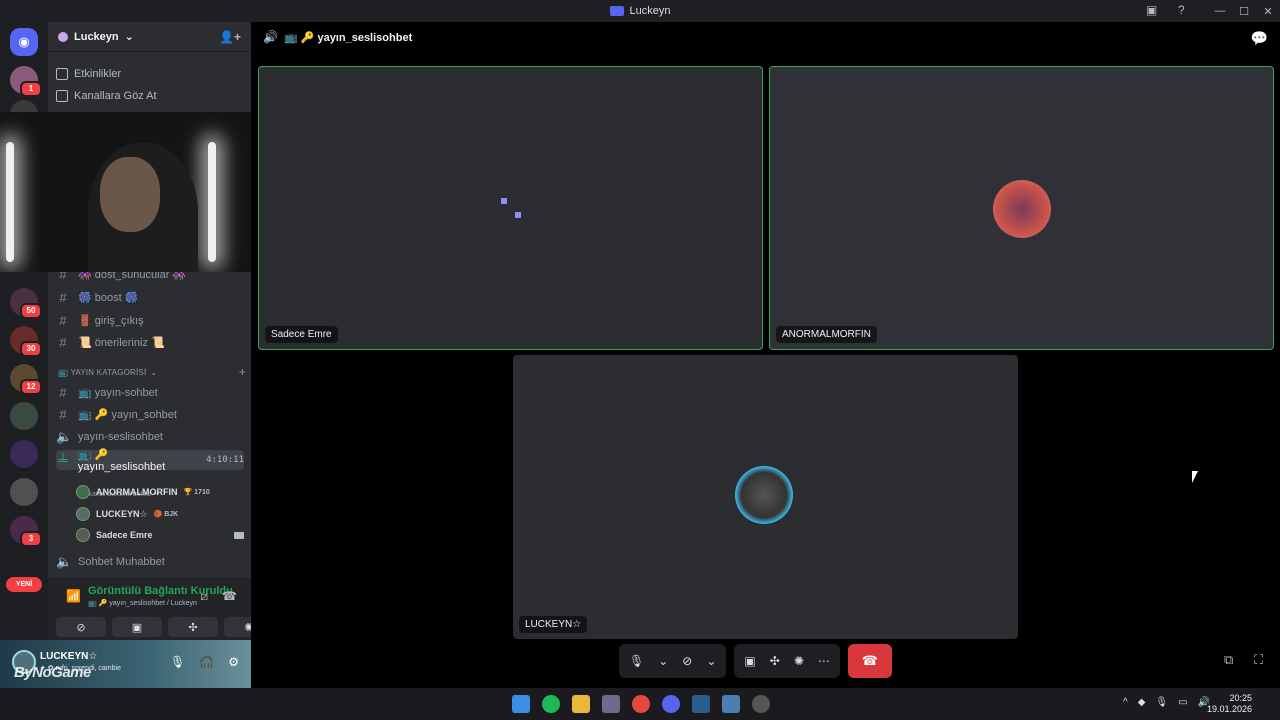 This screenshot has width=1280, height=720. I want to click on leave-call-button: ☎, so click(869, 661).